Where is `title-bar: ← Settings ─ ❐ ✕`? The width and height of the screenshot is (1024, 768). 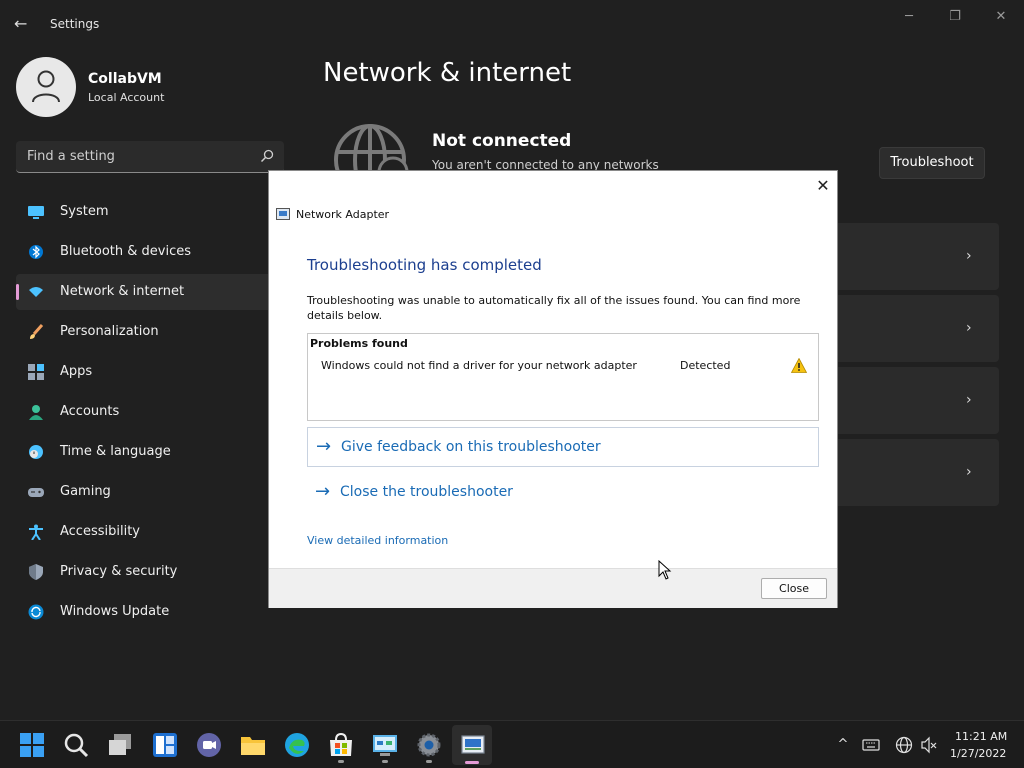 title-bar: ← Settings ─ ❐ ✕ is located at coordinates (512, 24).